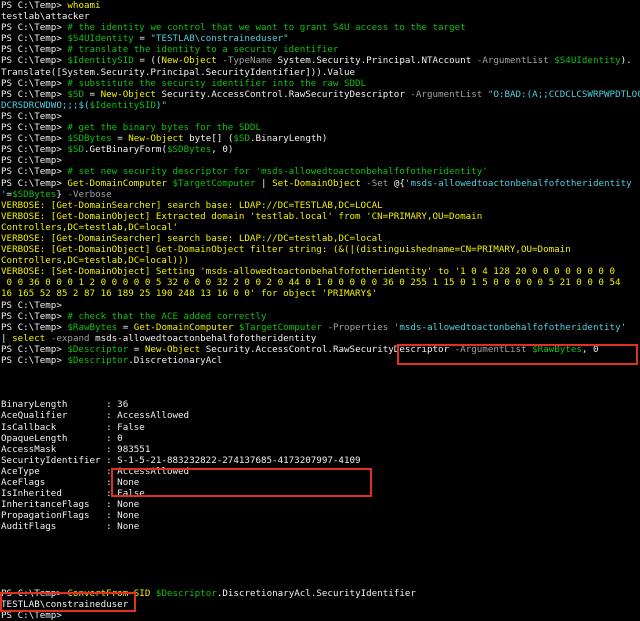 This screenshot has height=621, width=640. What do you see at coordinates (357, 327) in the screenshot?
I see `console-text: -Properties` at bounding box center [357, 327].